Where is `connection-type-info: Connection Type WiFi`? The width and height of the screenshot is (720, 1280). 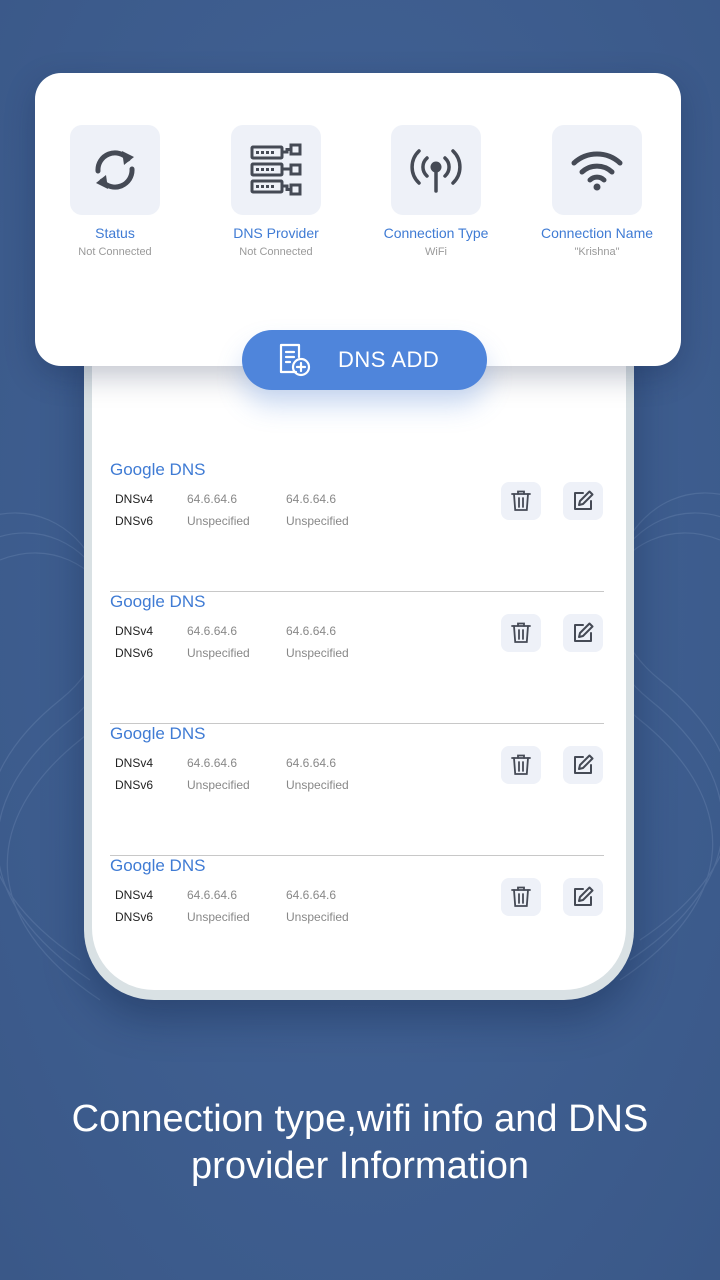
connection-type-info: Connection Type WiFi is located at coordinates (436, 191).